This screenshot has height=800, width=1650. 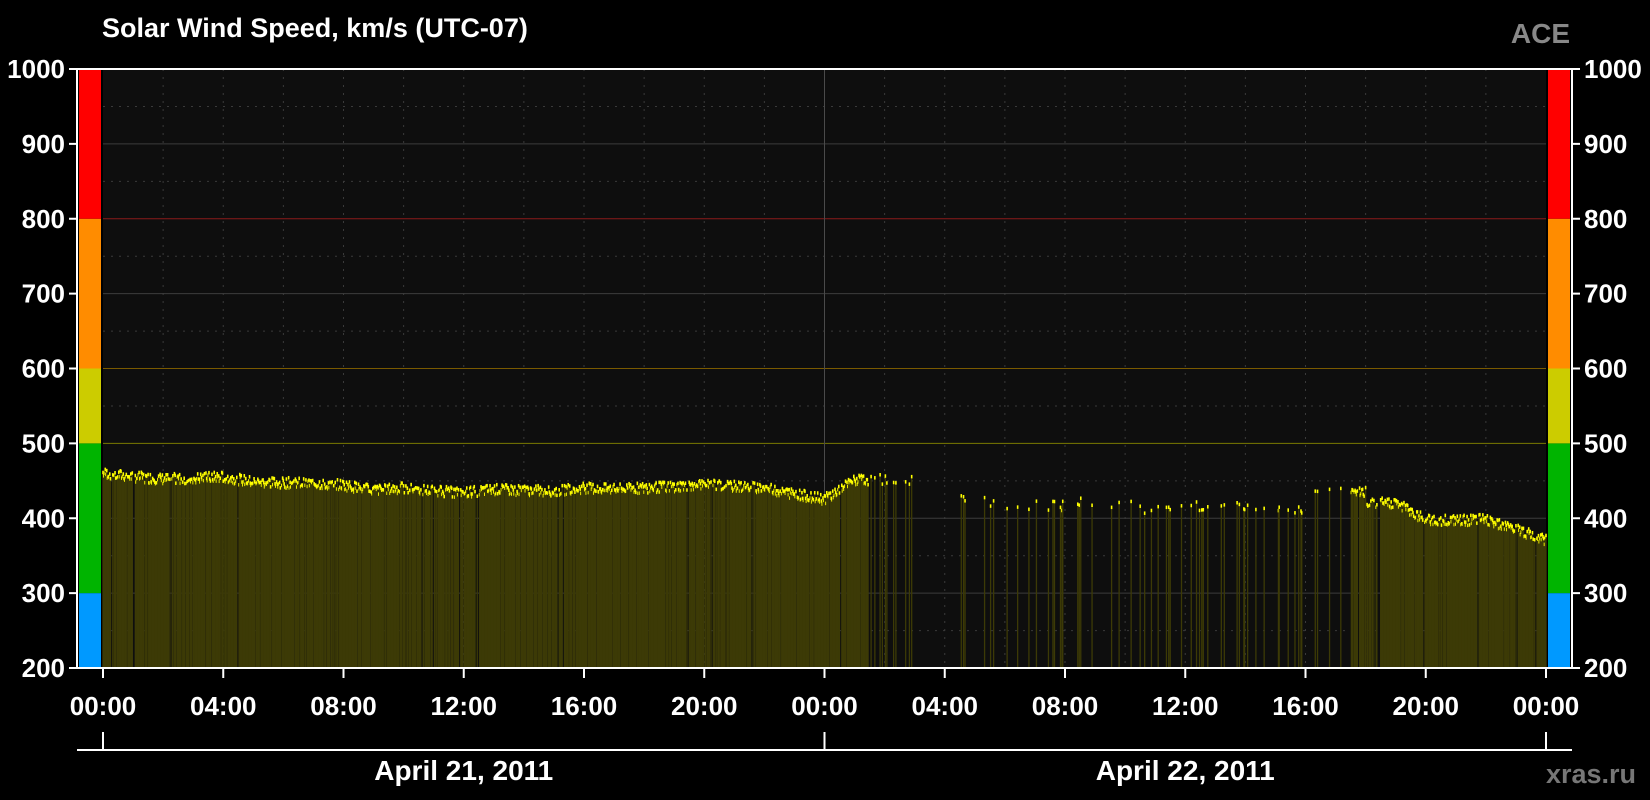 What do you see at coordinates (43, 668) in the screenshot?
I see `y-tick-label-left: 200` at bounding box center [43, 668].